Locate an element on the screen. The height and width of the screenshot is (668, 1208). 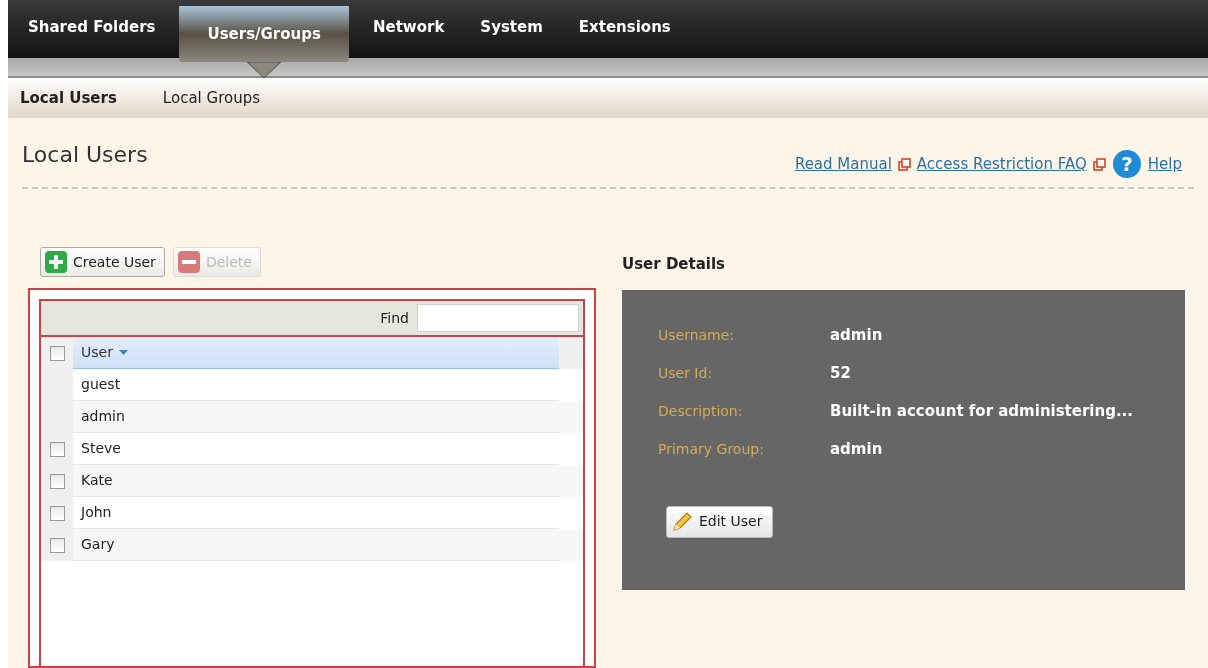
pointer-icon is located at coordinates (264, 70).